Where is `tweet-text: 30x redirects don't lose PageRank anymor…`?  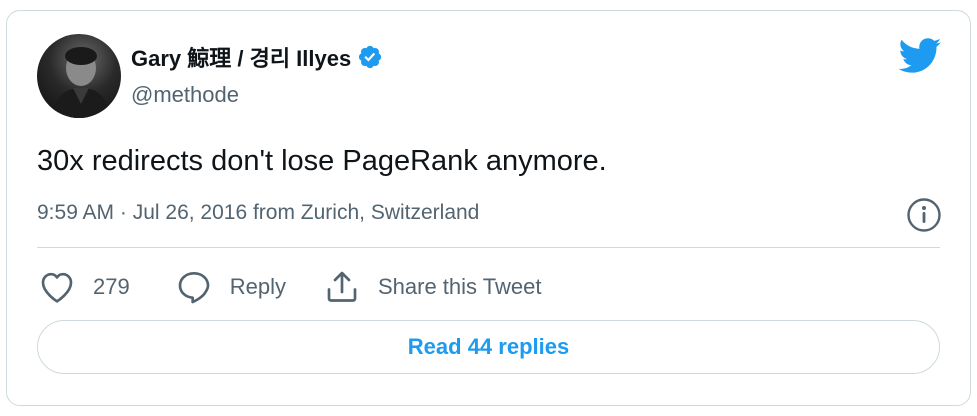
tweet-text: 30x redirects don't lose PageRank anymor… is located at coordinates (322, 161).